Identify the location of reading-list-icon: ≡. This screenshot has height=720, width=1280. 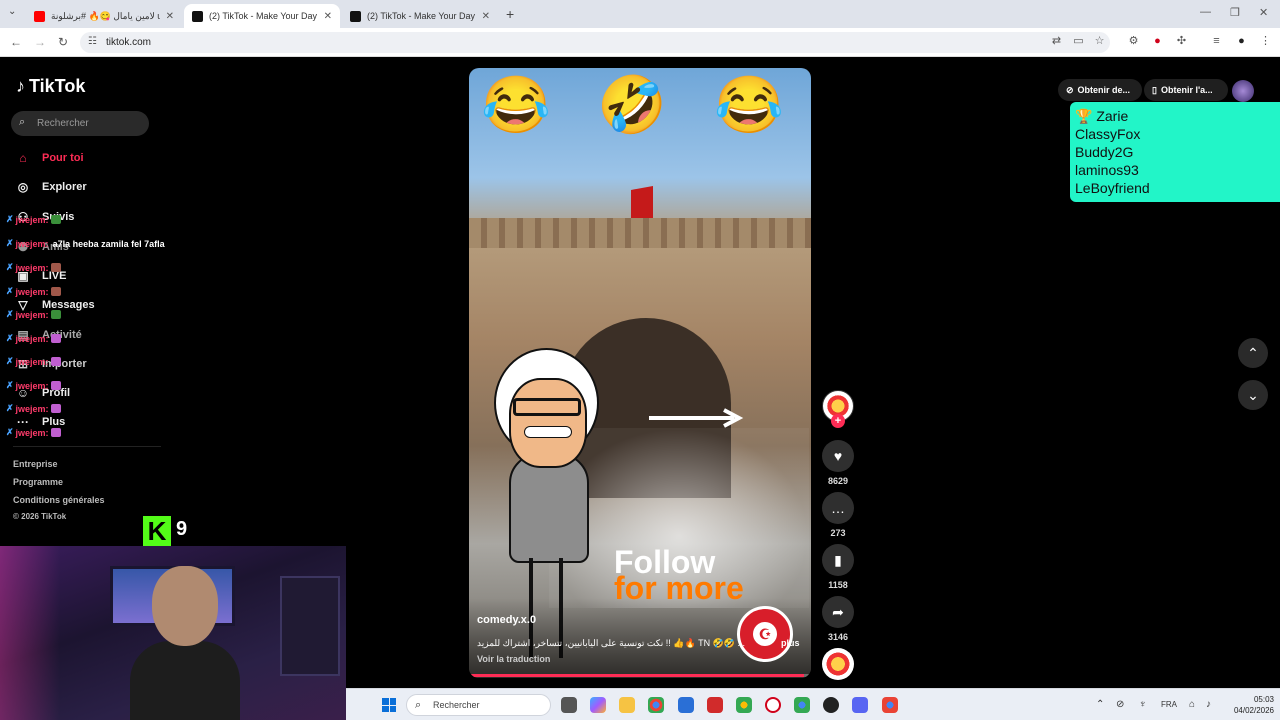
(1216, 41).